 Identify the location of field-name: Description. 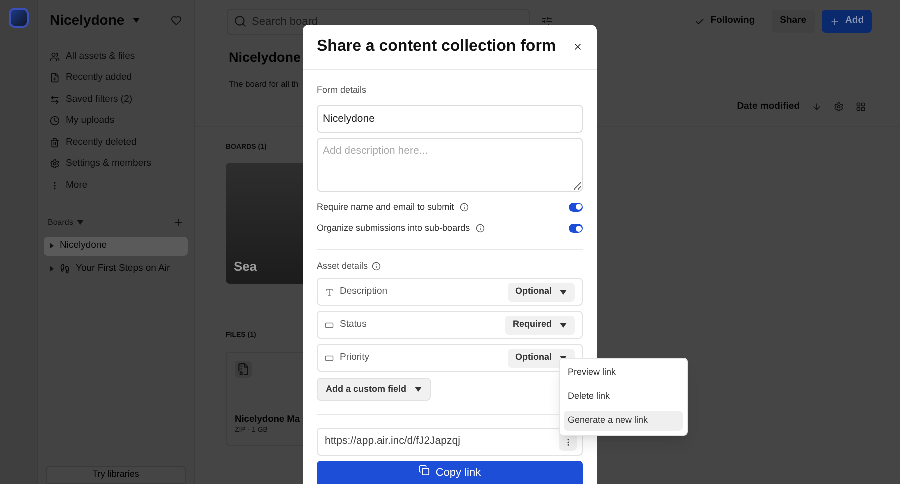
(364, 291).